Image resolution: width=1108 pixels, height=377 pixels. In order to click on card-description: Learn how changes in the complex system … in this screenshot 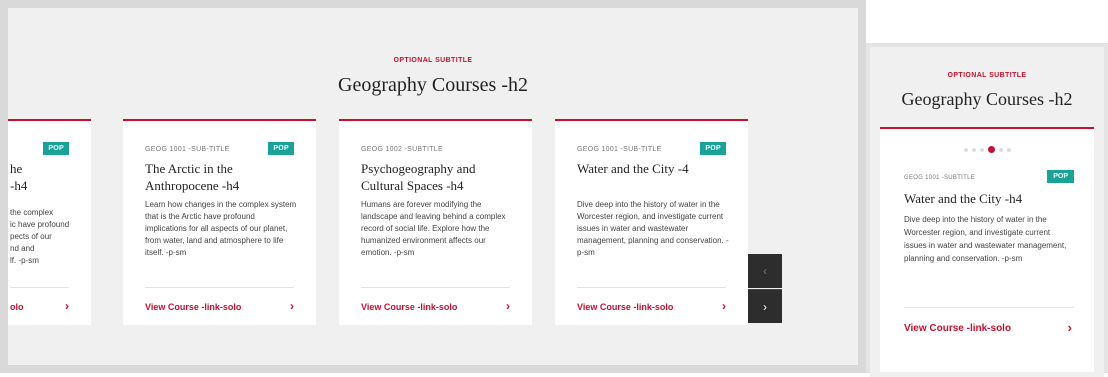, I will do `click(221, 228)`.